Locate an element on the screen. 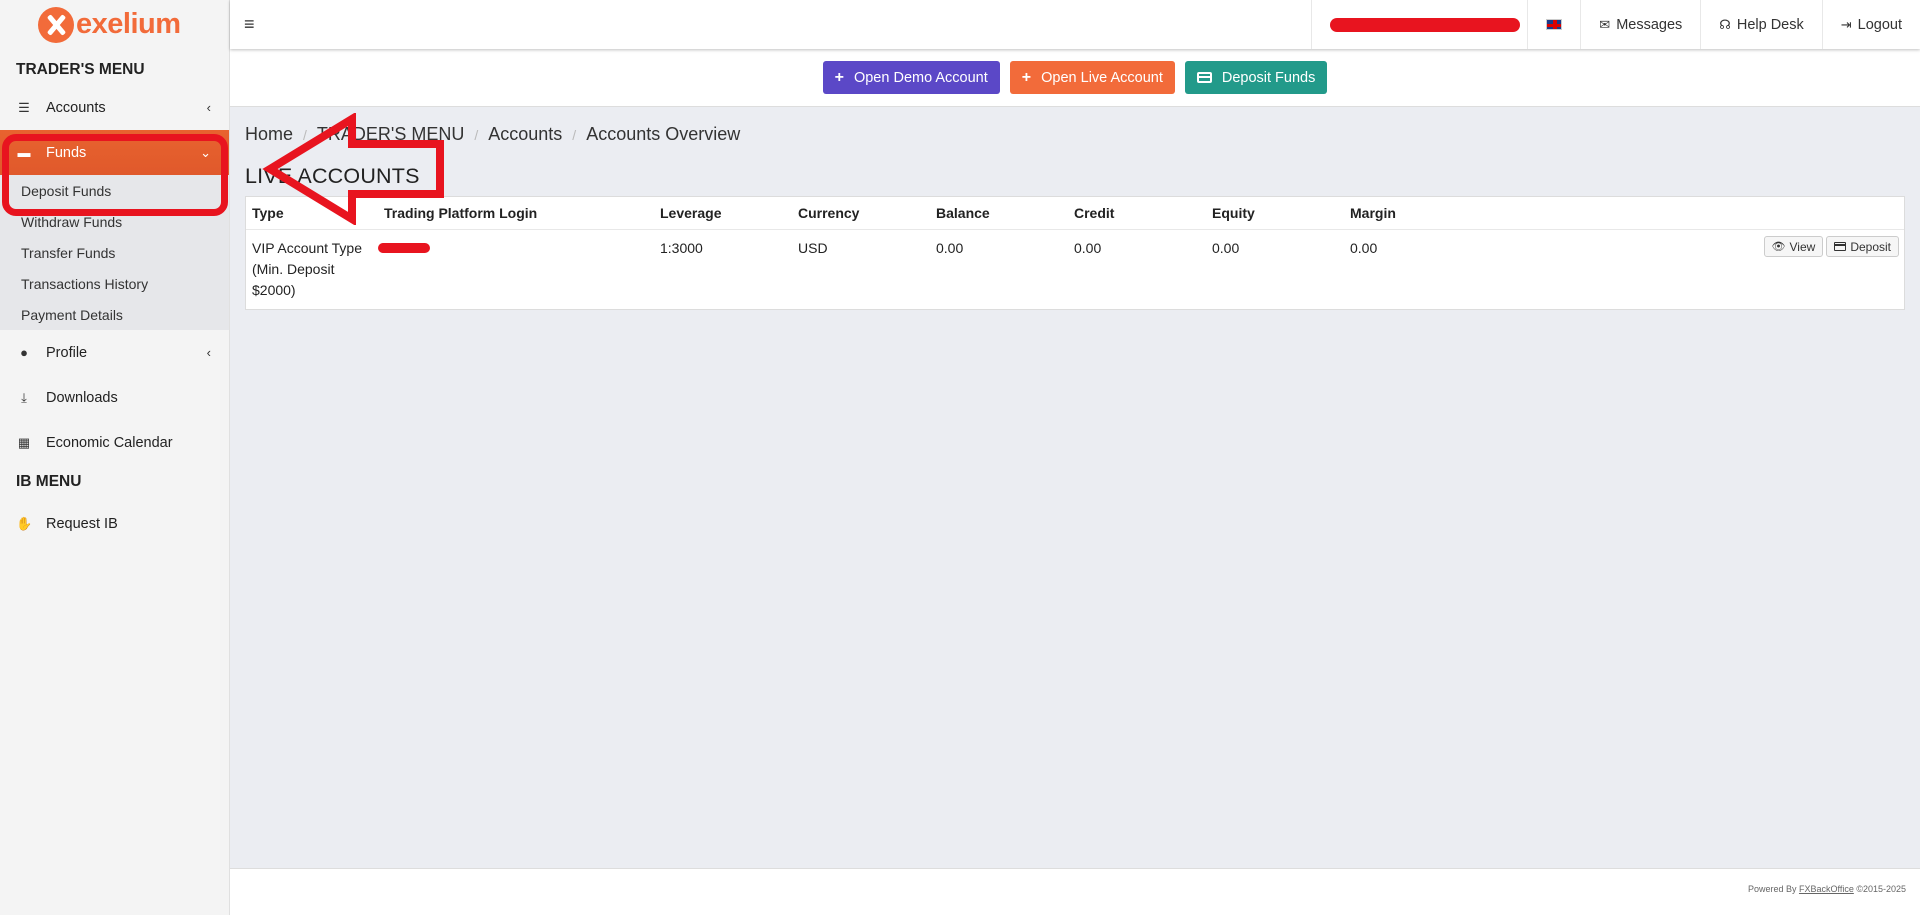 Image resolution: width=1920 pixels, height=915 pixels. column-header: Balance is located at coordinates (963, 213).